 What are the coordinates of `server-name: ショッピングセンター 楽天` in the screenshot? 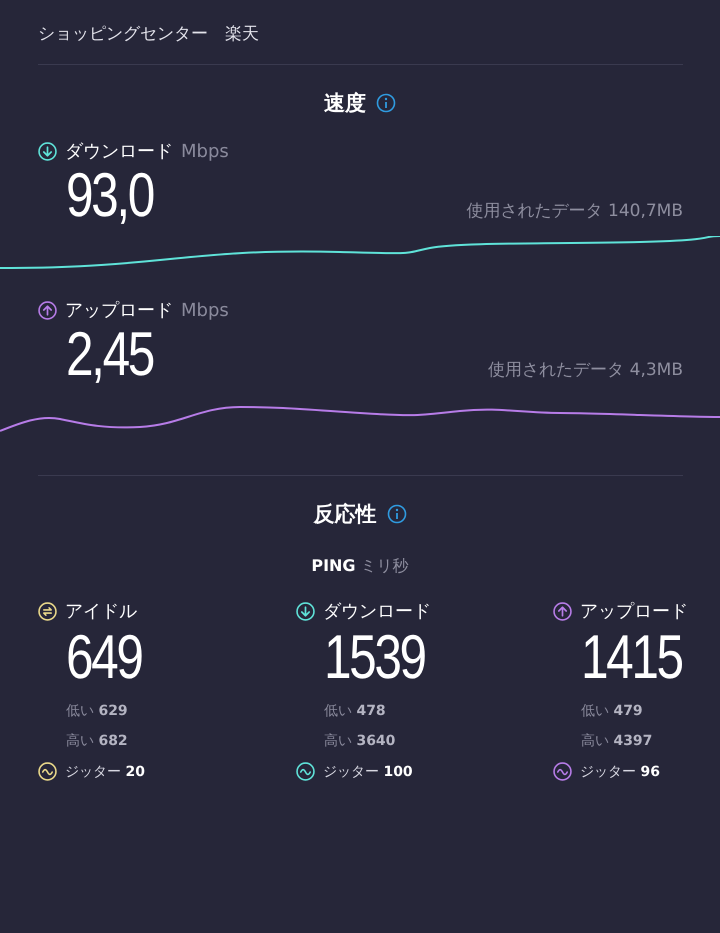 It's located at (149, 34).